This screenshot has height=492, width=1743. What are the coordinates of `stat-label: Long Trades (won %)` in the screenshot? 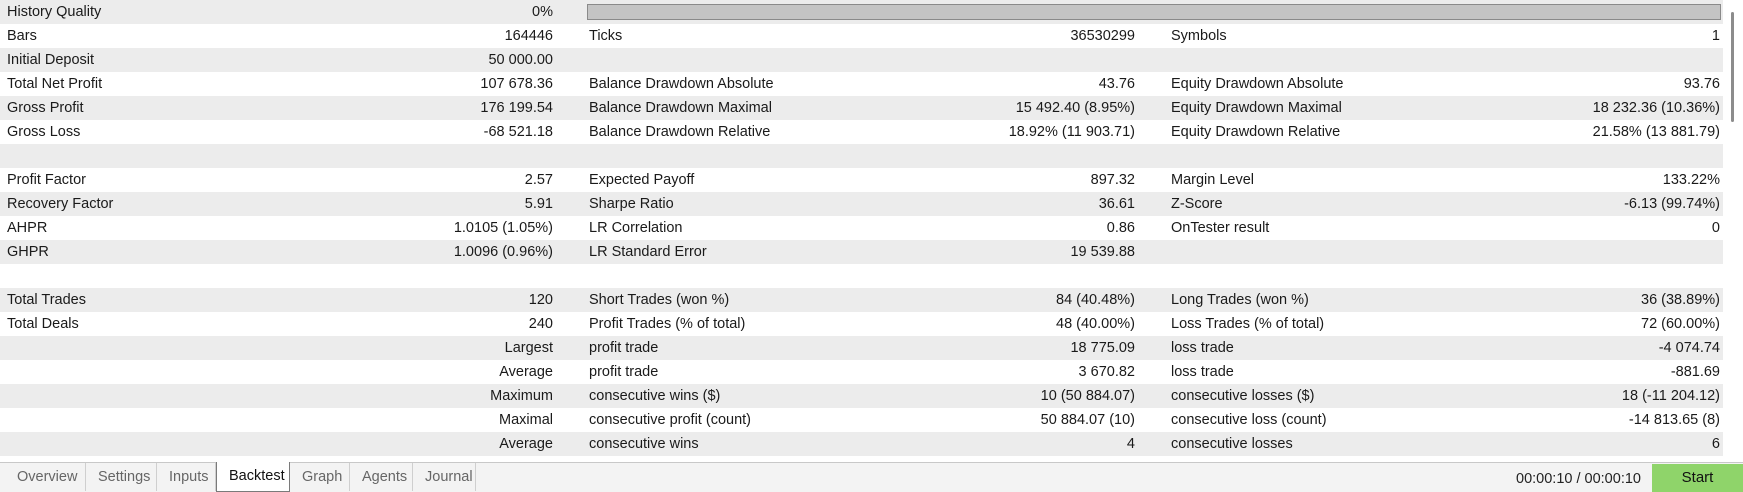 It's located at (1240, 300).